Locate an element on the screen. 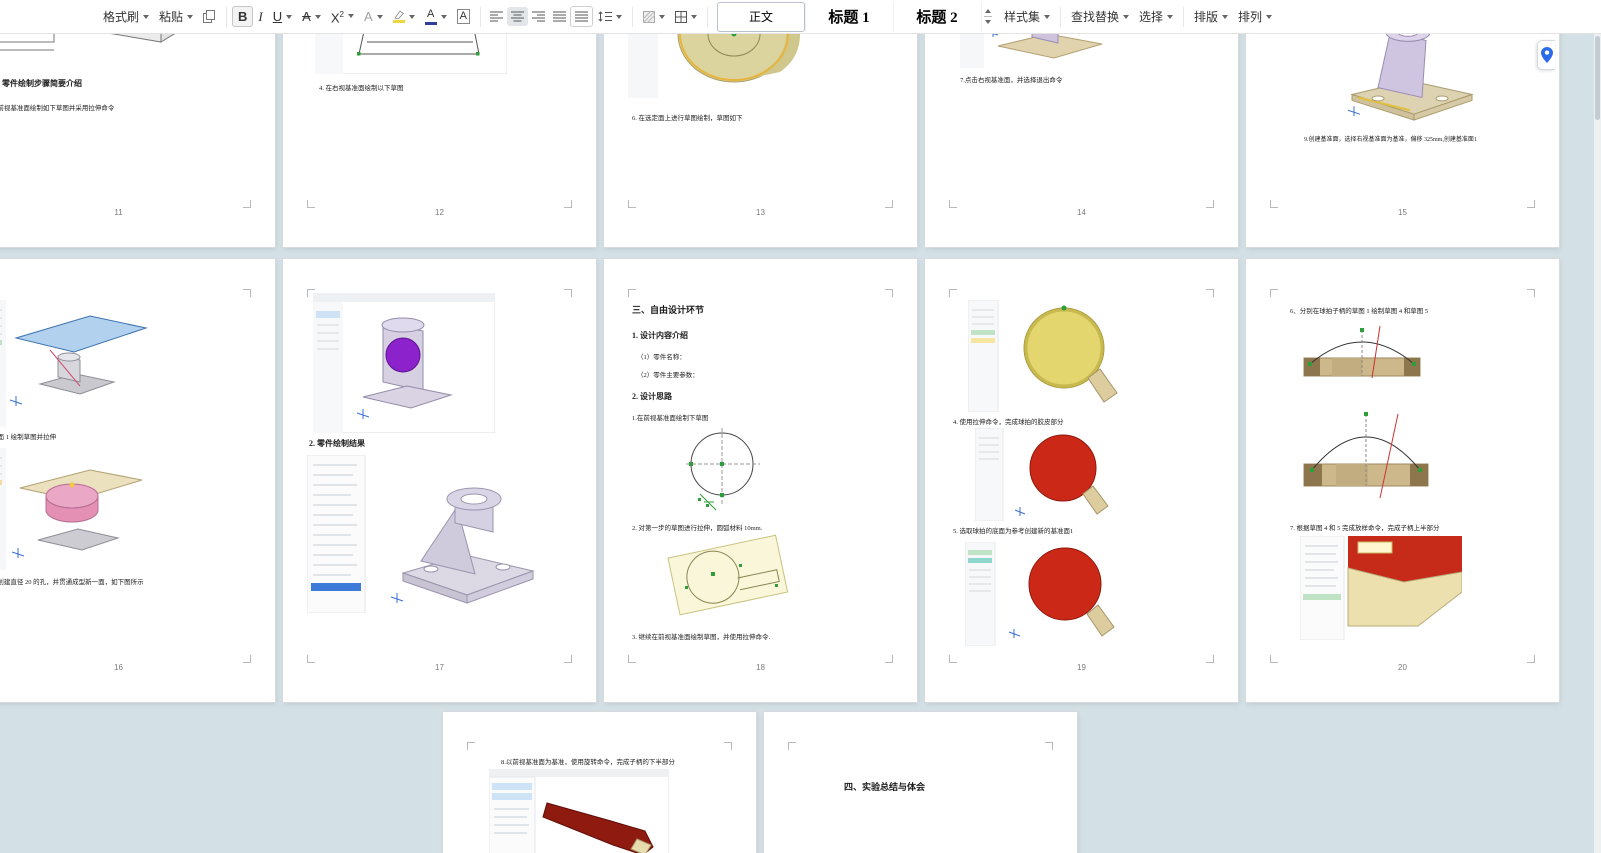 Image resolution: width=1601 pixels, height=853 pixels. align-right-button is located at coordinates (538, 16).